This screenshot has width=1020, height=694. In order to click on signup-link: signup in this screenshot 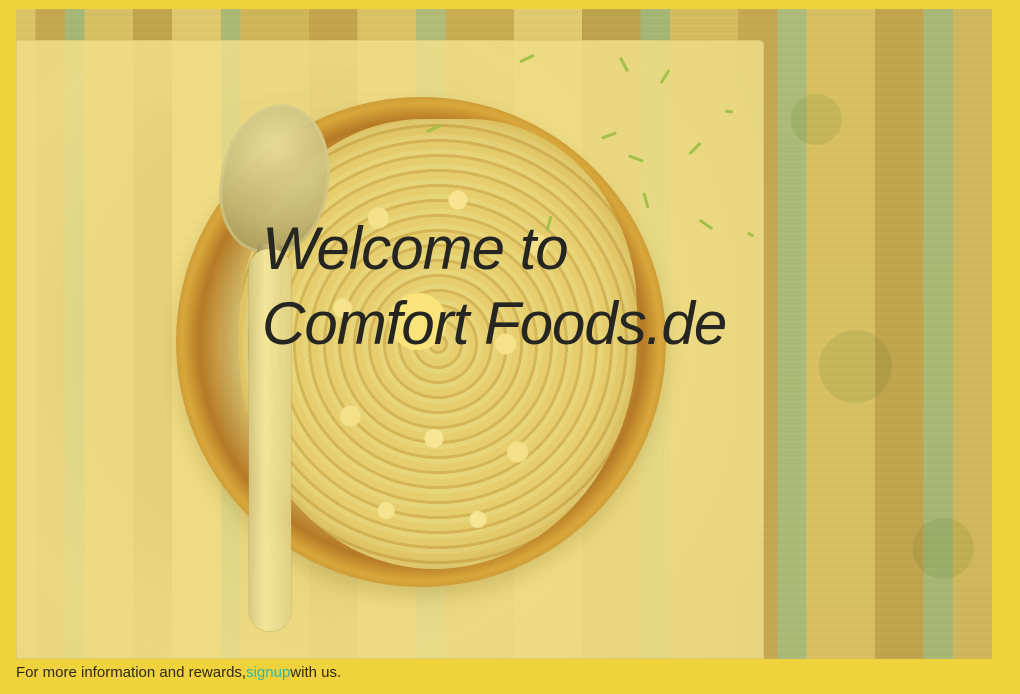, I will do `click(268, 672)`.